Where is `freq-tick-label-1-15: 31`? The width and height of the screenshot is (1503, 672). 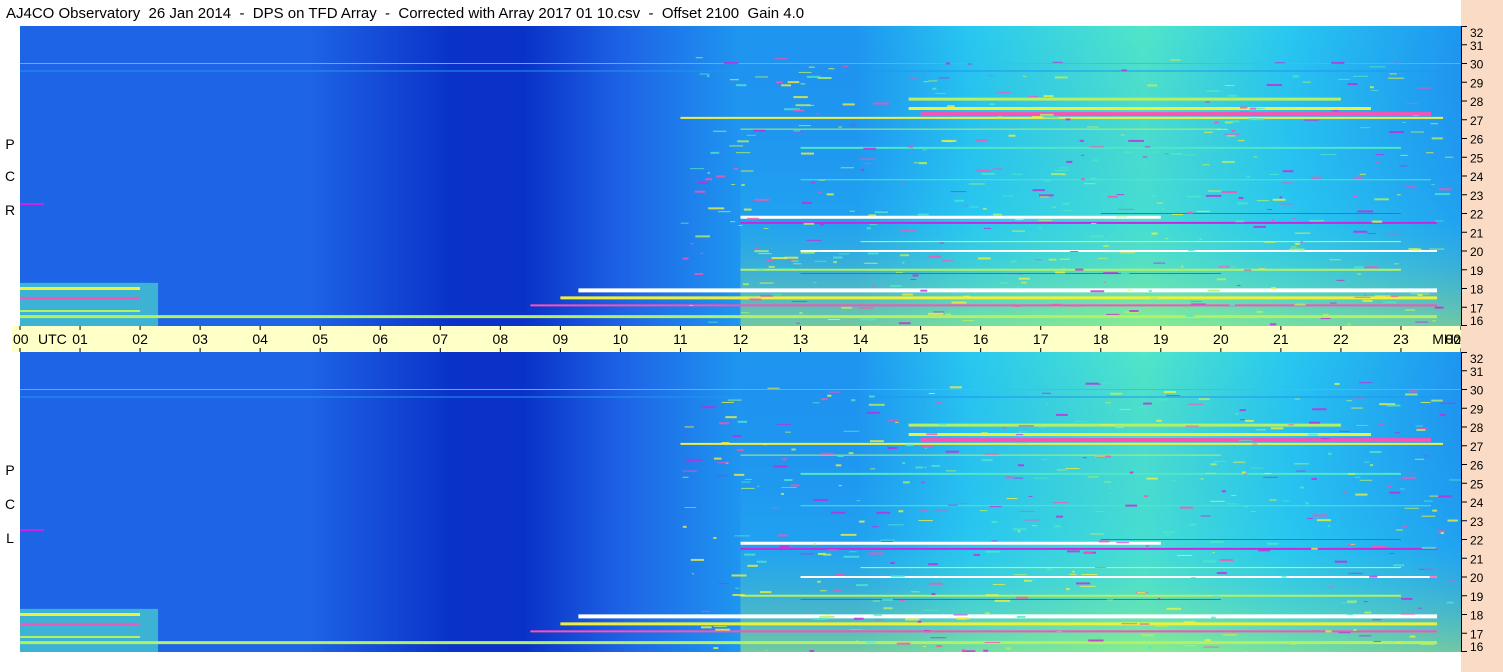
freq-tick-label-1-15: 31 is located at coordinates (1477, 372).